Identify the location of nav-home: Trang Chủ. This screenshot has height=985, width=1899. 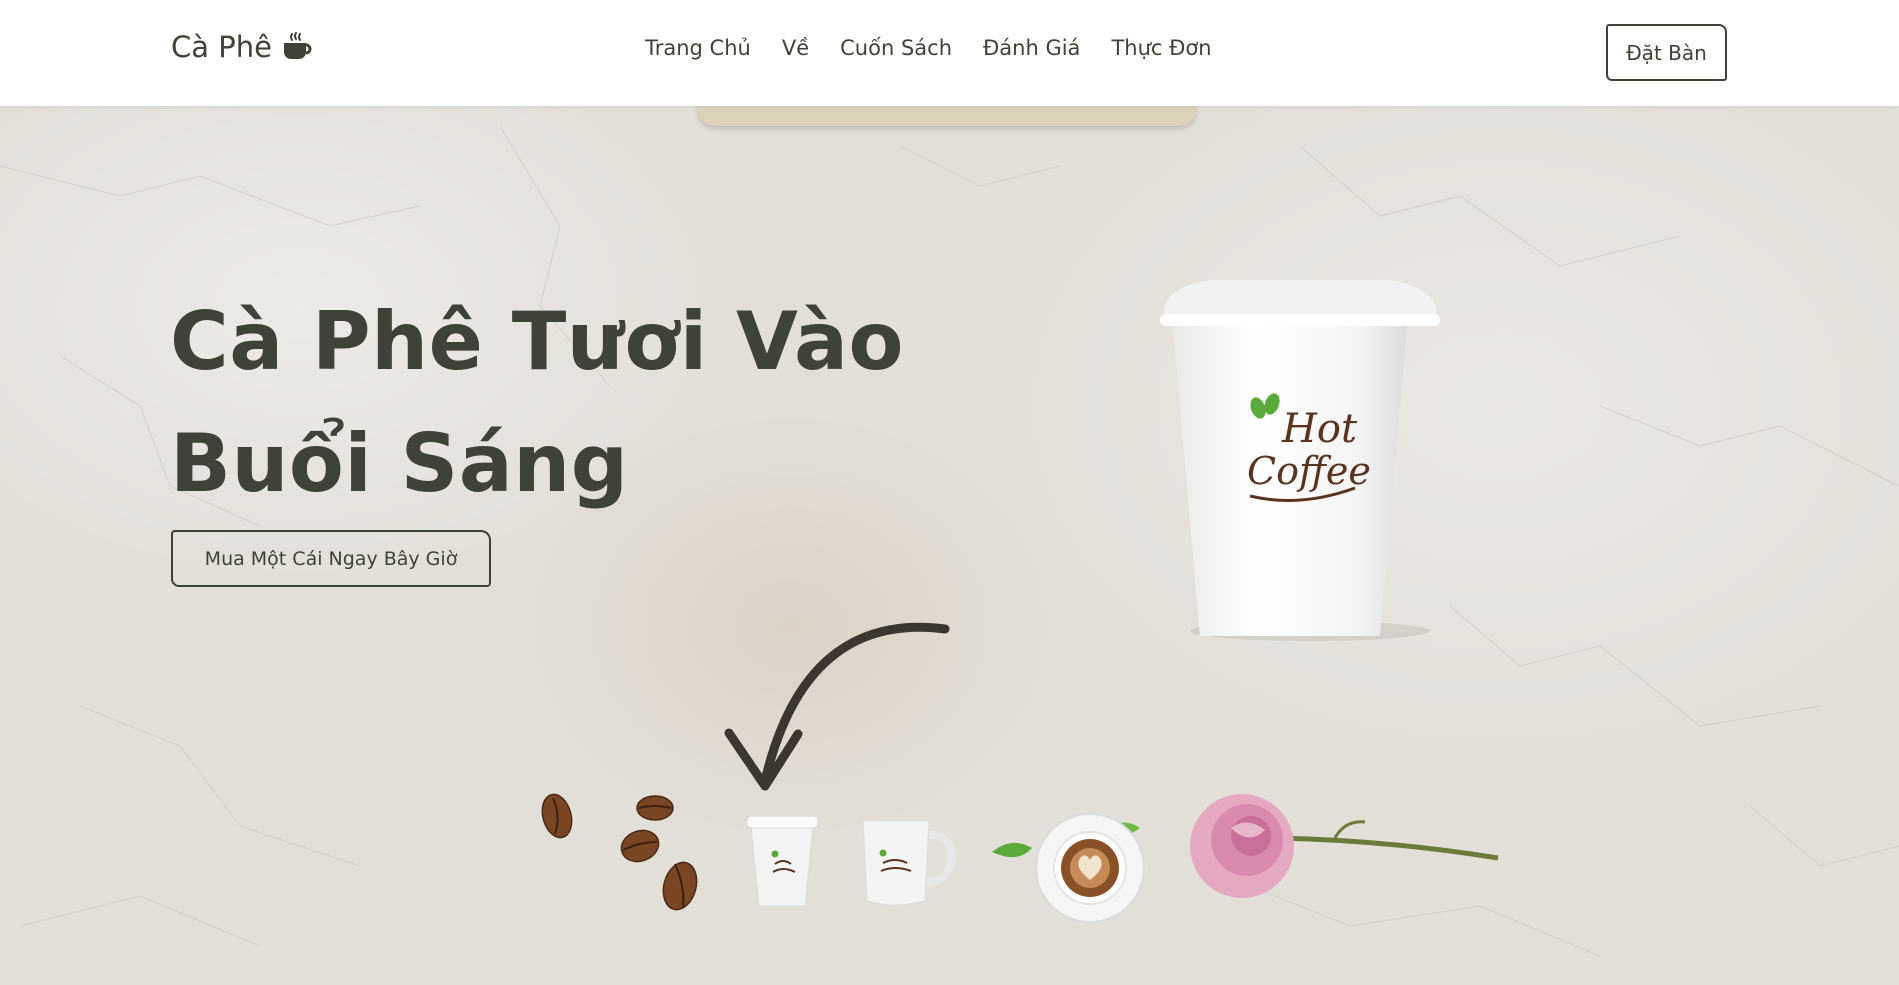
(698, 48).